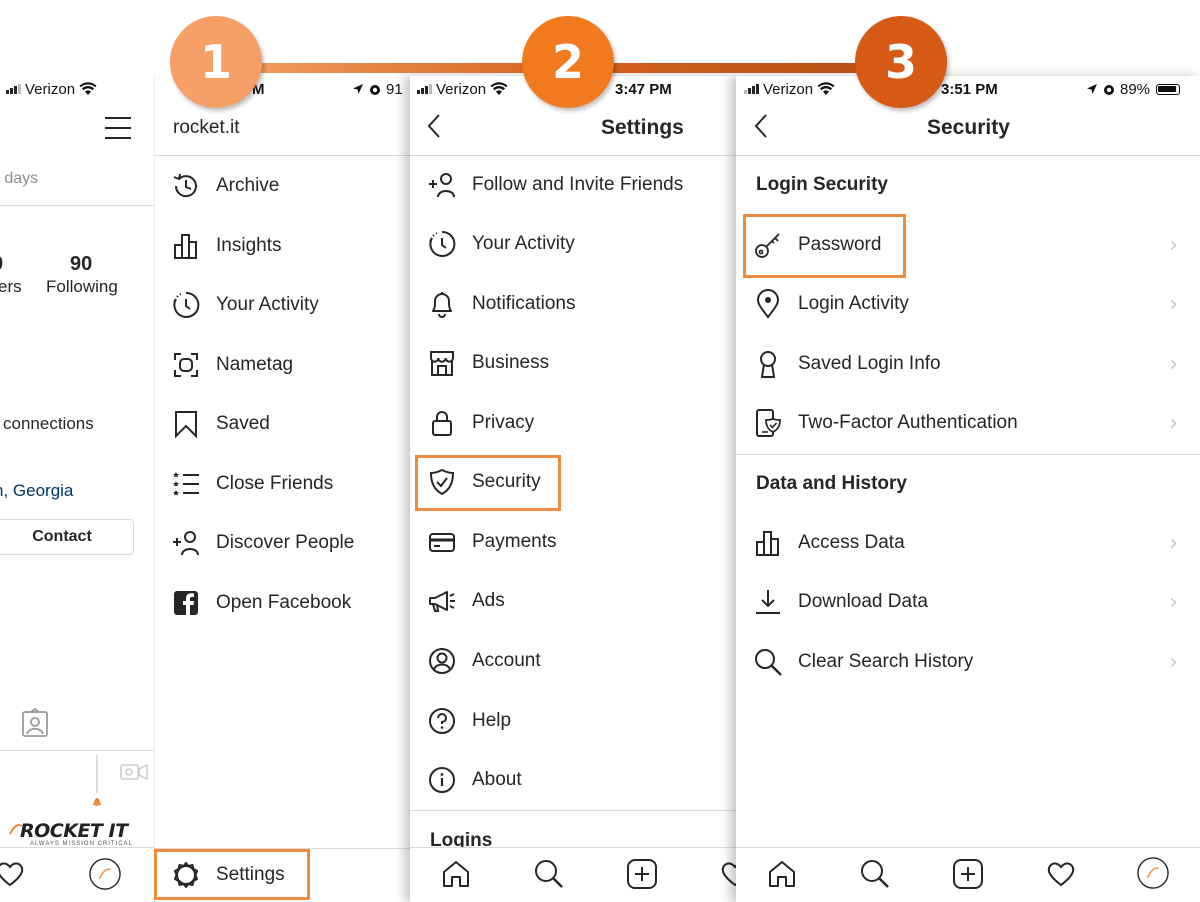 The width and height of the screenshot is (1200, 902). I want to click on facebook-icon, so click(186, 603).